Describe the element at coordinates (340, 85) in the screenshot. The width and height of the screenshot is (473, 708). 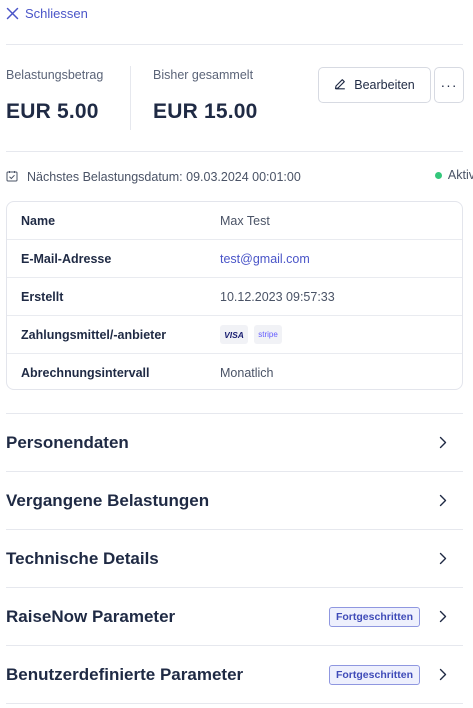
I see `pencil-icon` at that location.